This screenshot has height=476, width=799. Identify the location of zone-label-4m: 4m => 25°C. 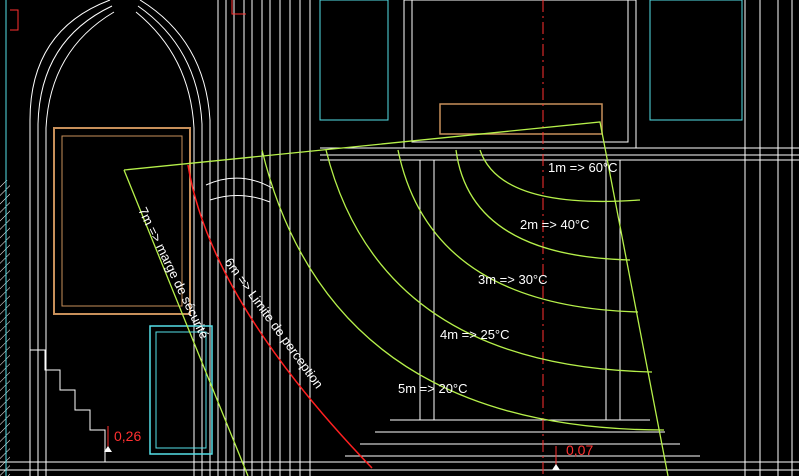
(475, 334).